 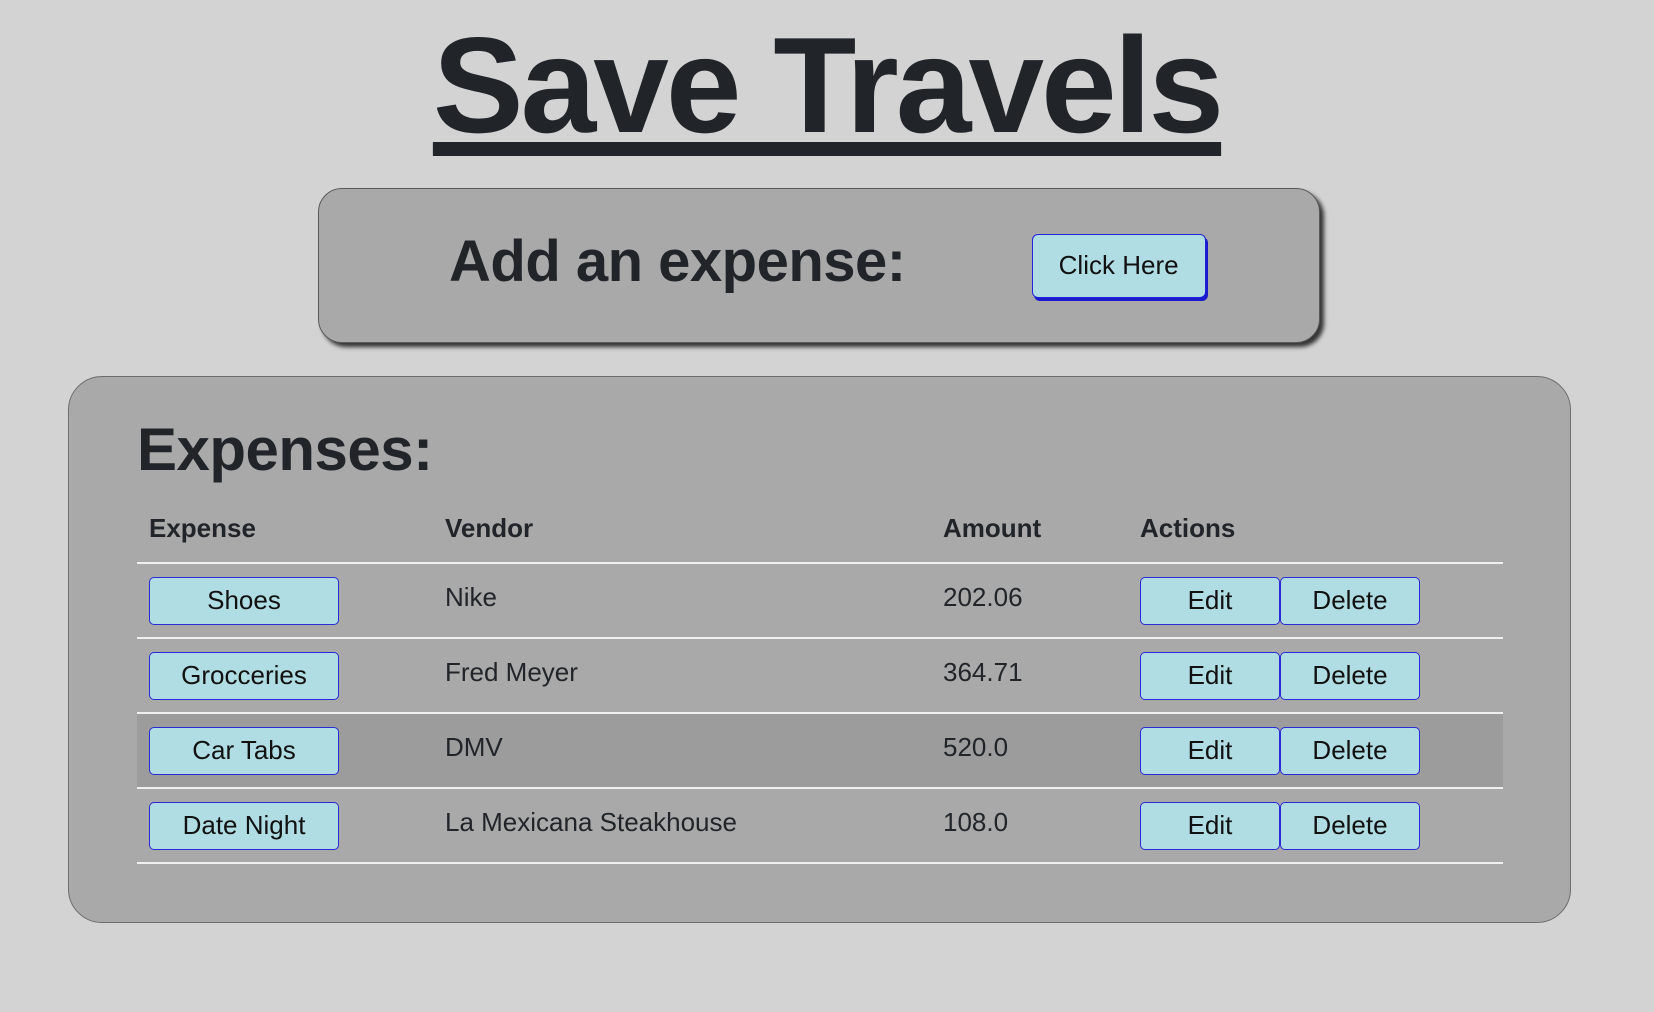 What do you see at coordinates (285, 449) in the screenshot?
I see `expenses-title: Expenses:` at bounding box center [285, 449].